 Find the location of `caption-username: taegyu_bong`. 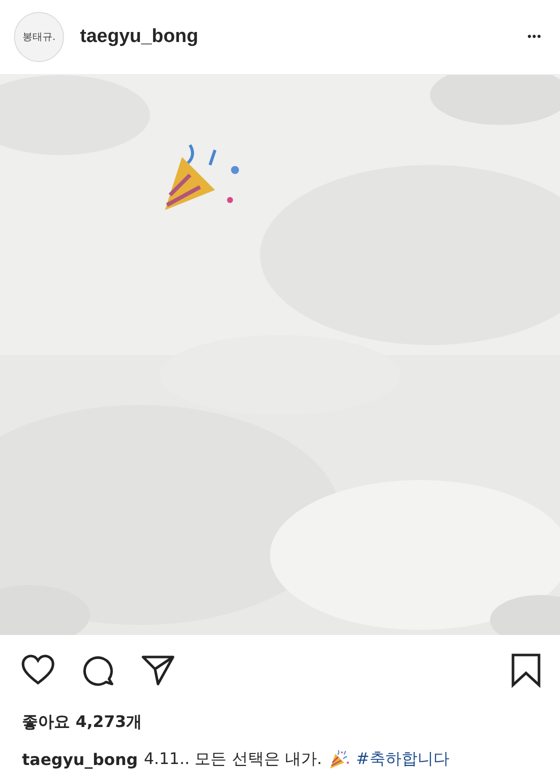

caption-username: taegyu_bong is located at coordinates (80, 759).